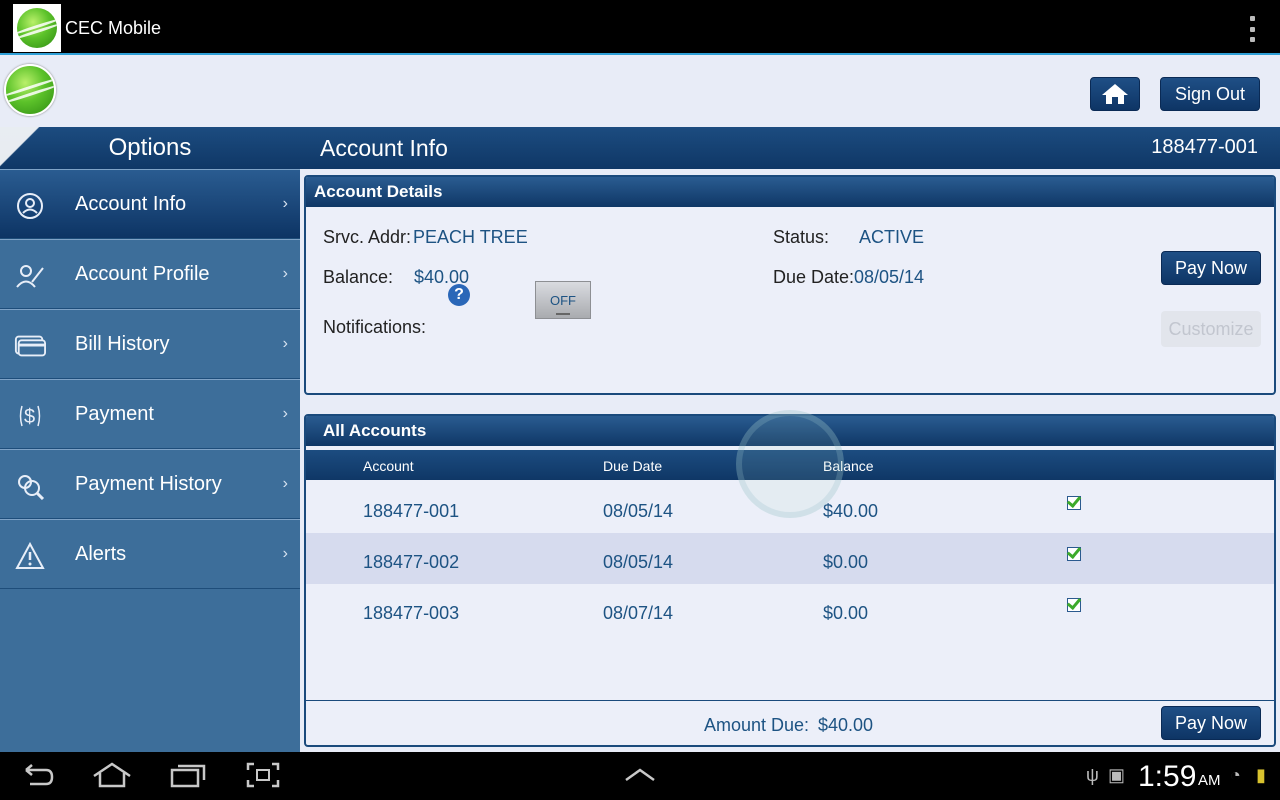  Describe the element at coordinates (150, 148) in the screenshot. I see `options-title: Options` at that location.